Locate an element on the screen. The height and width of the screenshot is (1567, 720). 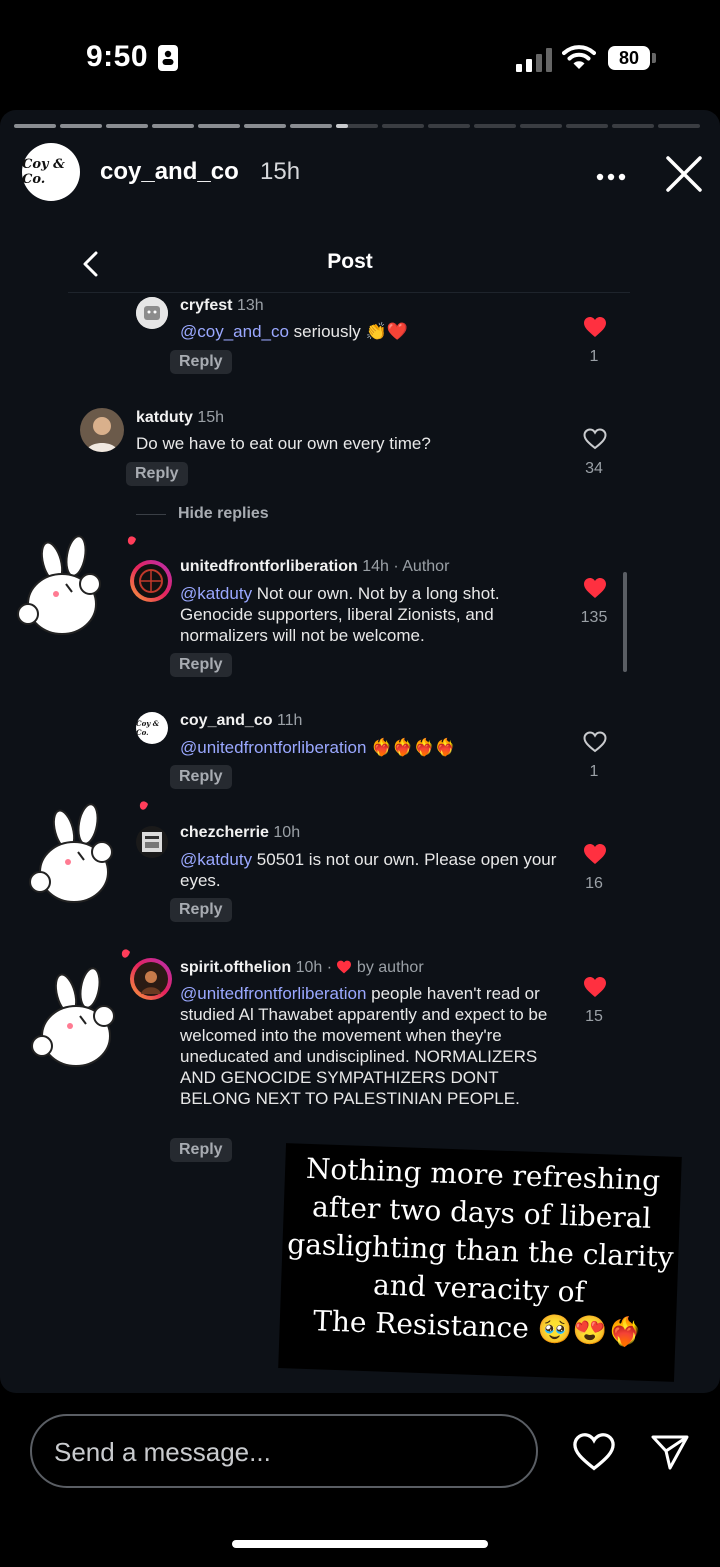
story-avatar: Coy & Co. is located at coordinates (51, 172).